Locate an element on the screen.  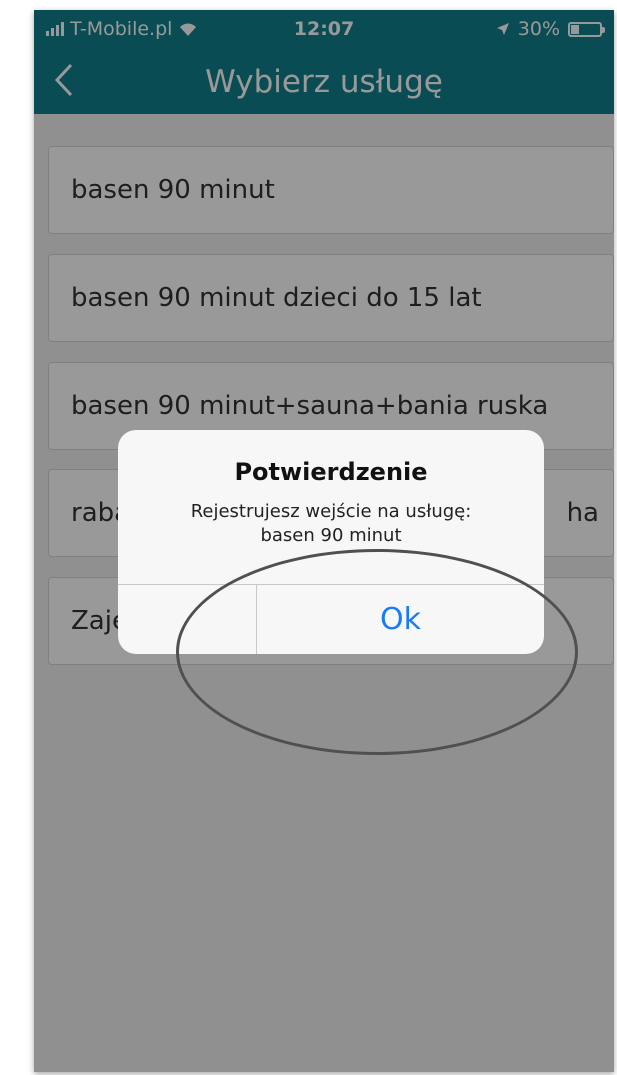
dialog-message-line: Rejestrujesz wejście na usługę: is located at coordinates (331, 511).